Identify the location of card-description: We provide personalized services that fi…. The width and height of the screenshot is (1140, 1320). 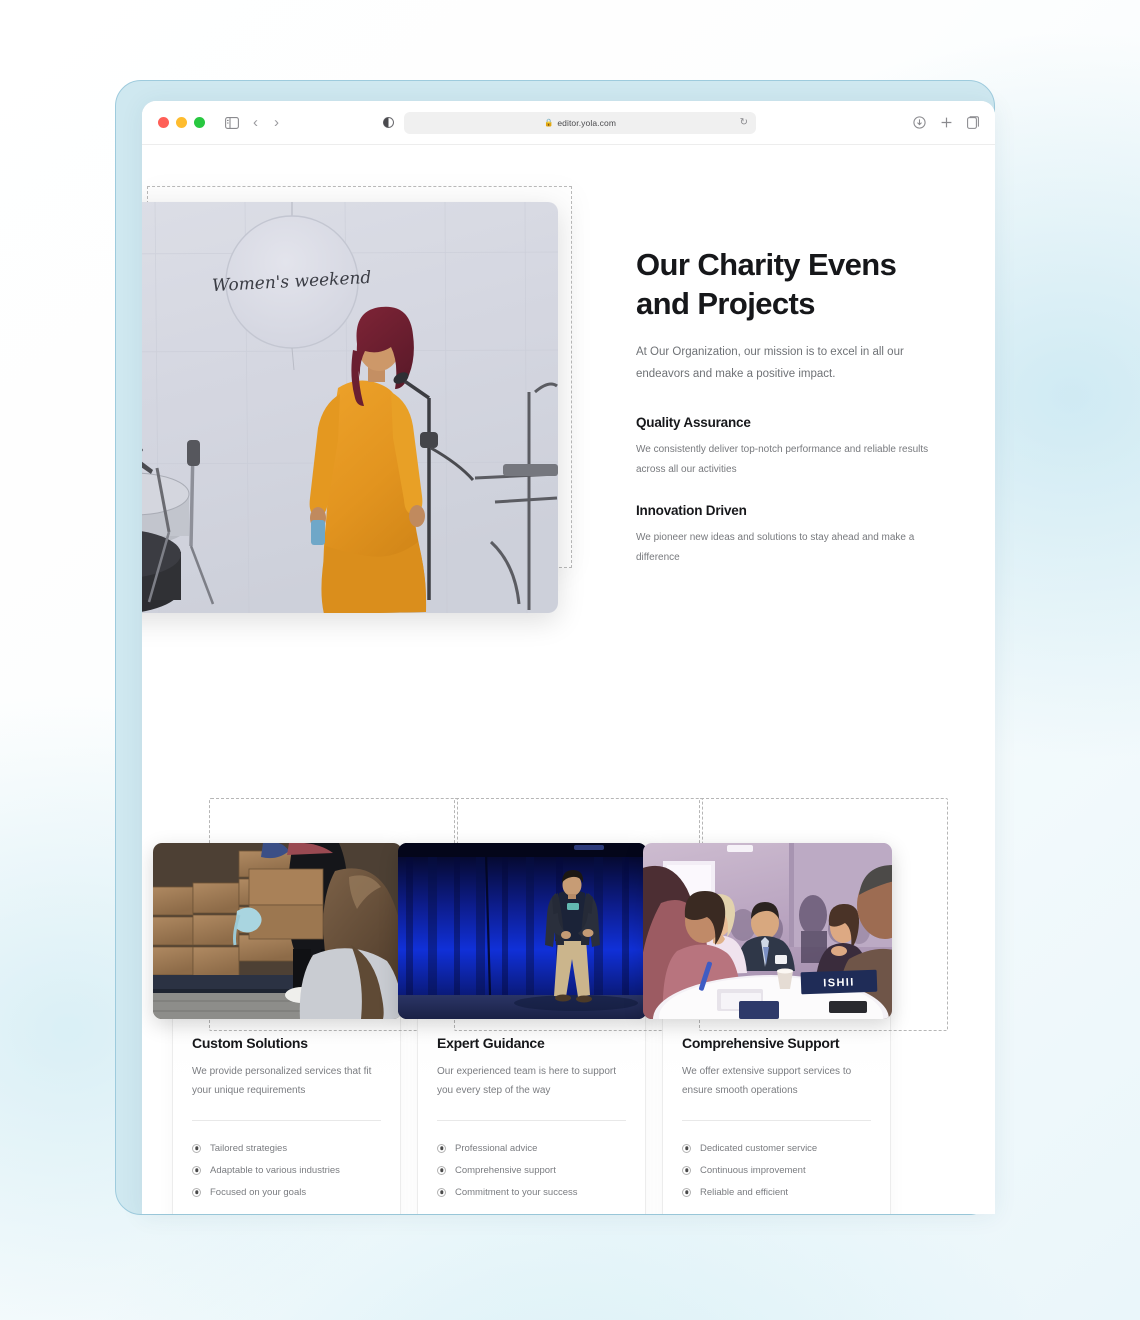
(282, 1081).